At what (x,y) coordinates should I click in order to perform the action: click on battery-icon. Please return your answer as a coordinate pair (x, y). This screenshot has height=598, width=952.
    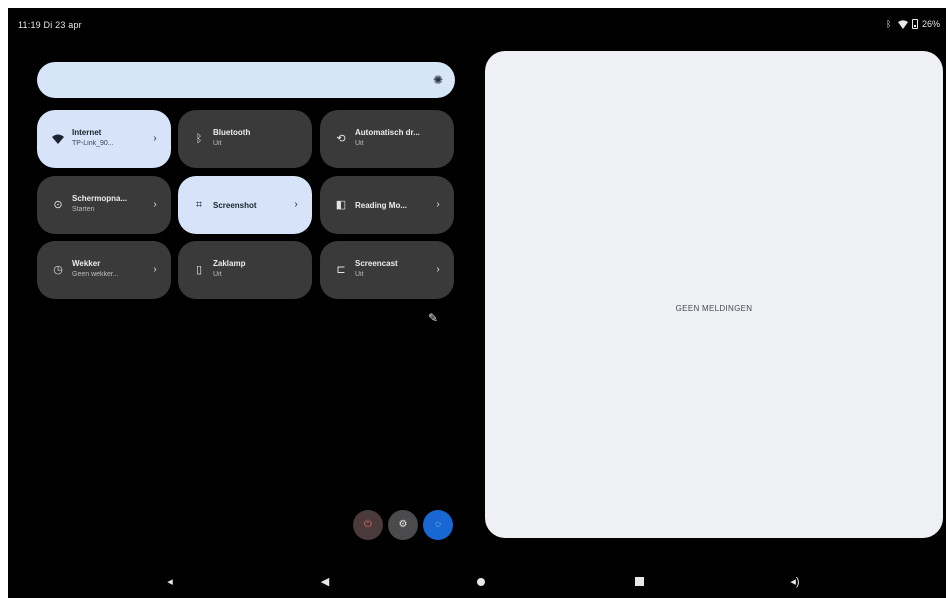
    Looking at the image, I should click on (914, 24).